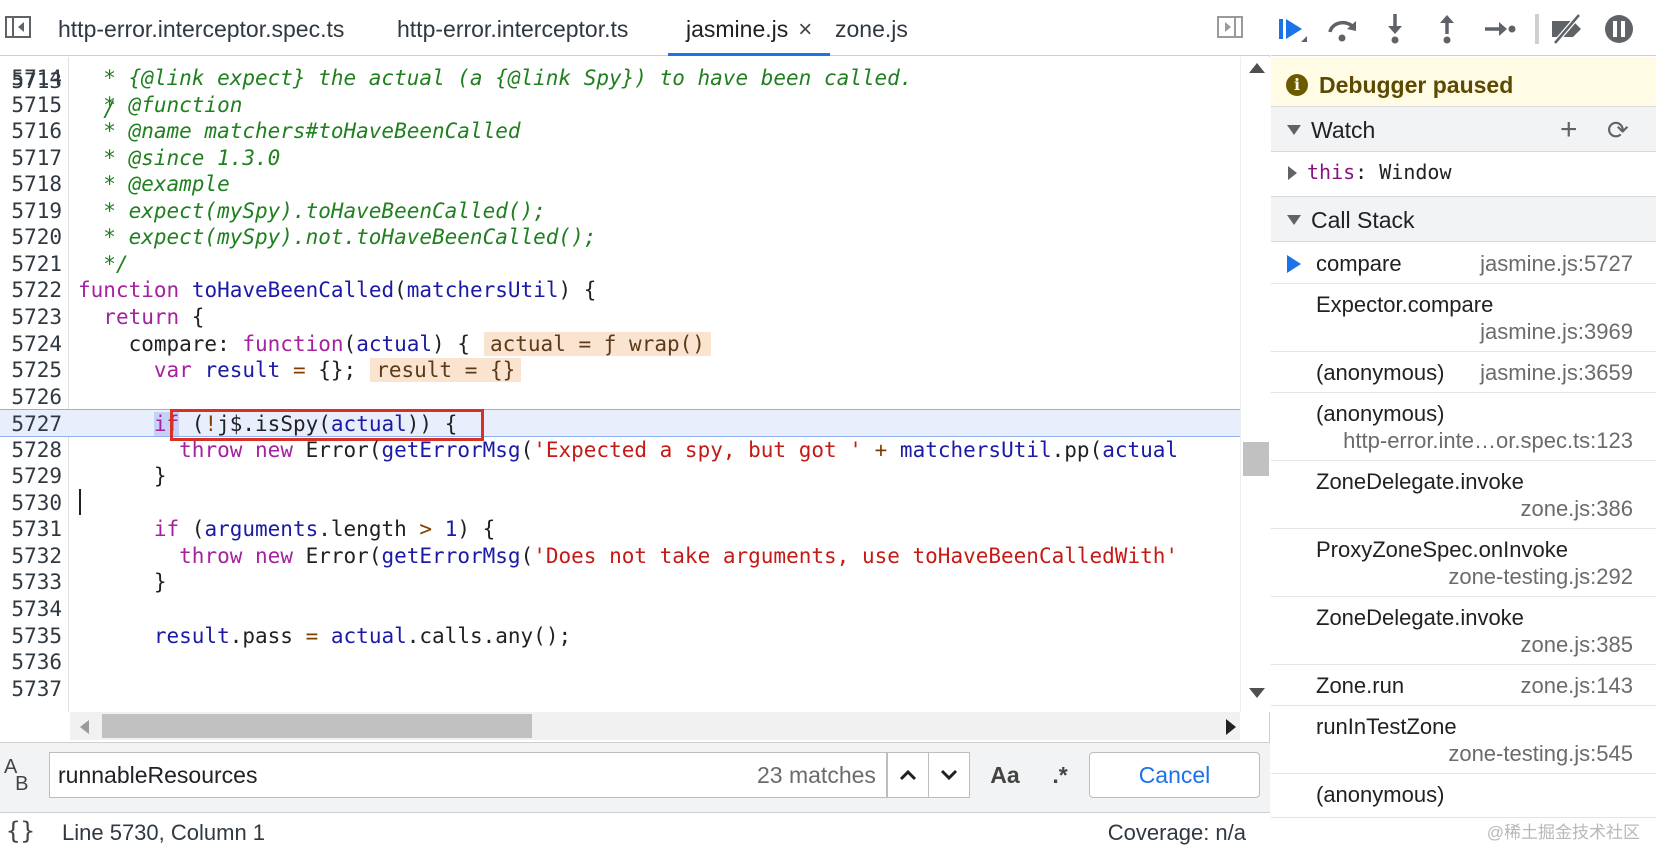 The width and height of the screenshot is (1656, 849). I want to click on deactivate-breakpoints-icon, so click(1567, 29).